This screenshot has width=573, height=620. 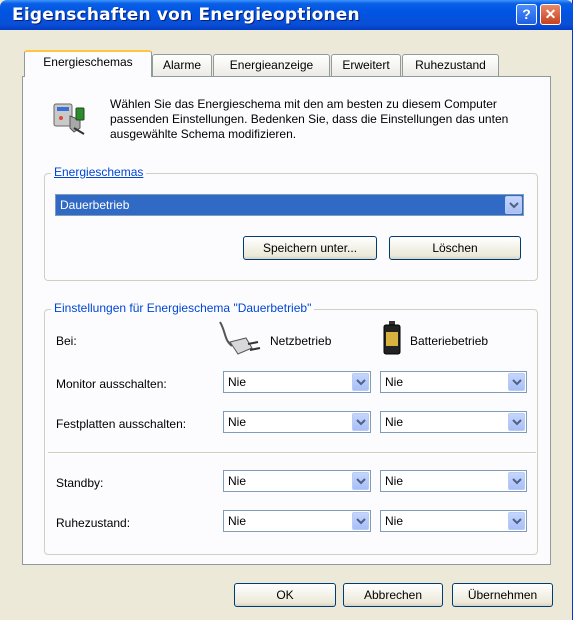 What do you see at coordinates (297, 521) in the screenshot?
I see `hibernate-ac-select: Nie` at bounding box center [297, 521].